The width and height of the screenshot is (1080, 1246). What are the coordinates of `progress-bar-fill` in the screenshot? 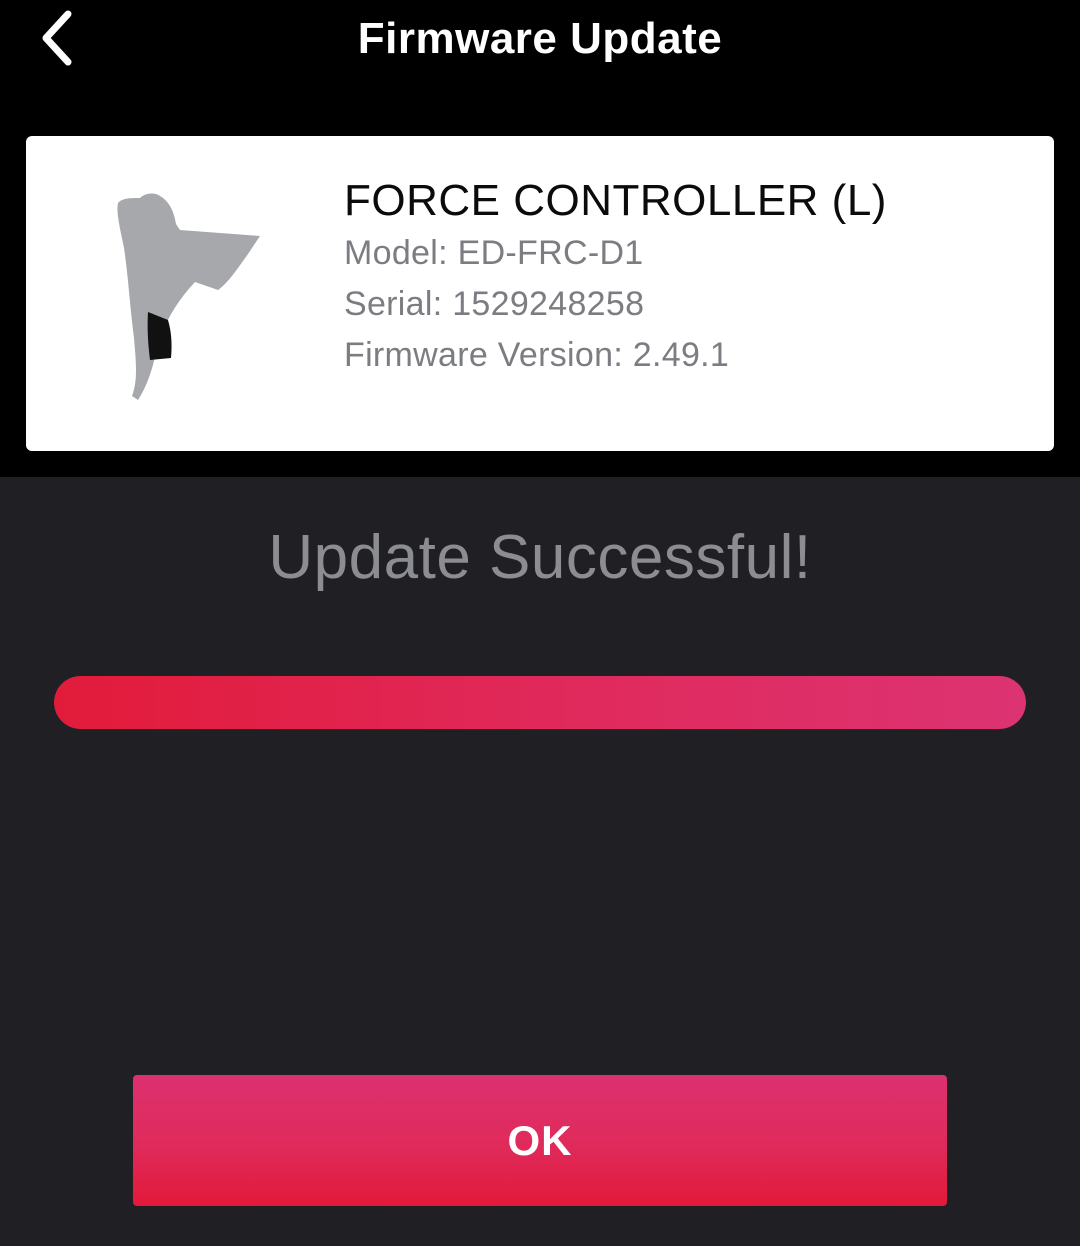 It's located at (540, 702).